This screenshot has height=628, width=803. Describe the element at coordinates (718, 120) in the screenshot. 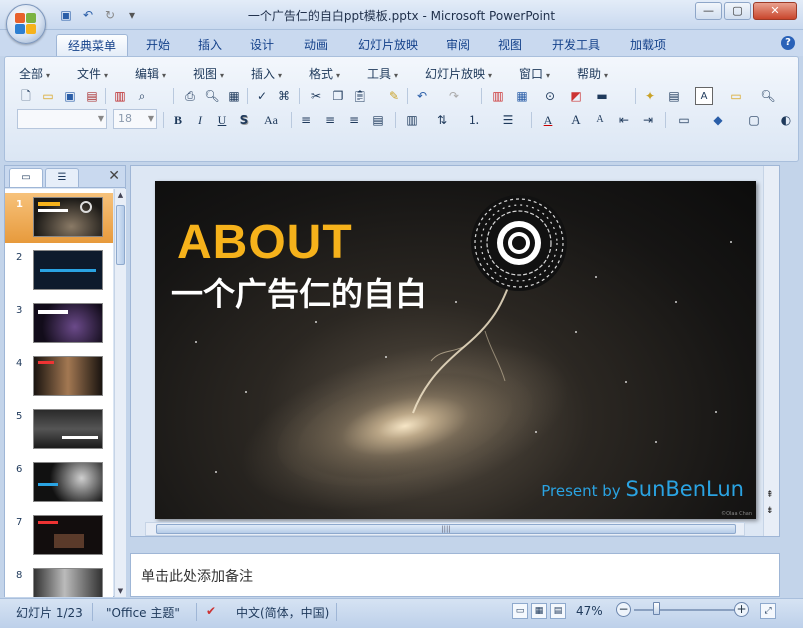

I see `shapes-icon: ◆` at that location.